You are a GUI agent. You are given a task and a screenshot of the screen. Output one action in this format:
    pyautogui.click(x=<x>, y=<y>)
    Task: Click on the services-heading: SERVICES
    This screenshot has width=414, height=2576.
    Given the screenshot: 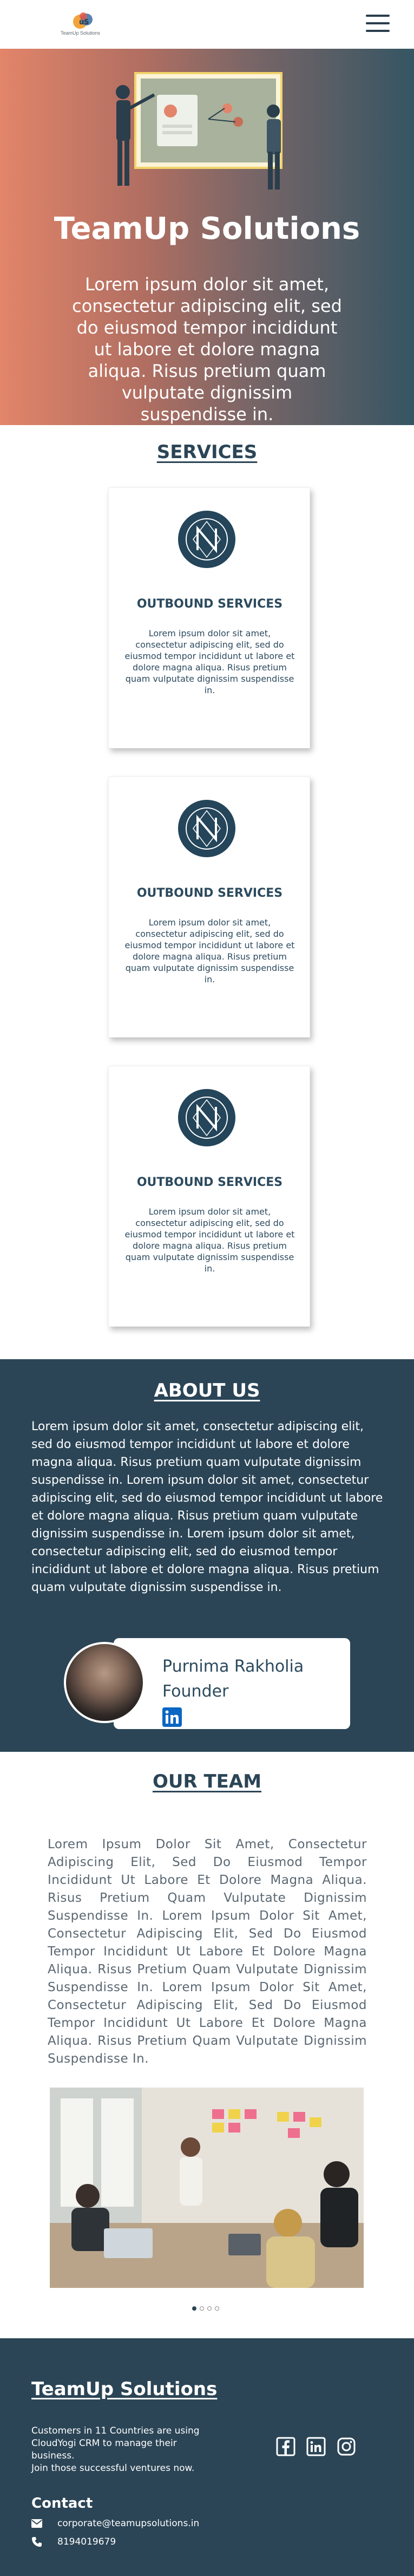 What is the action you would take?
    pyautogui.click(x=207, y=452)
    